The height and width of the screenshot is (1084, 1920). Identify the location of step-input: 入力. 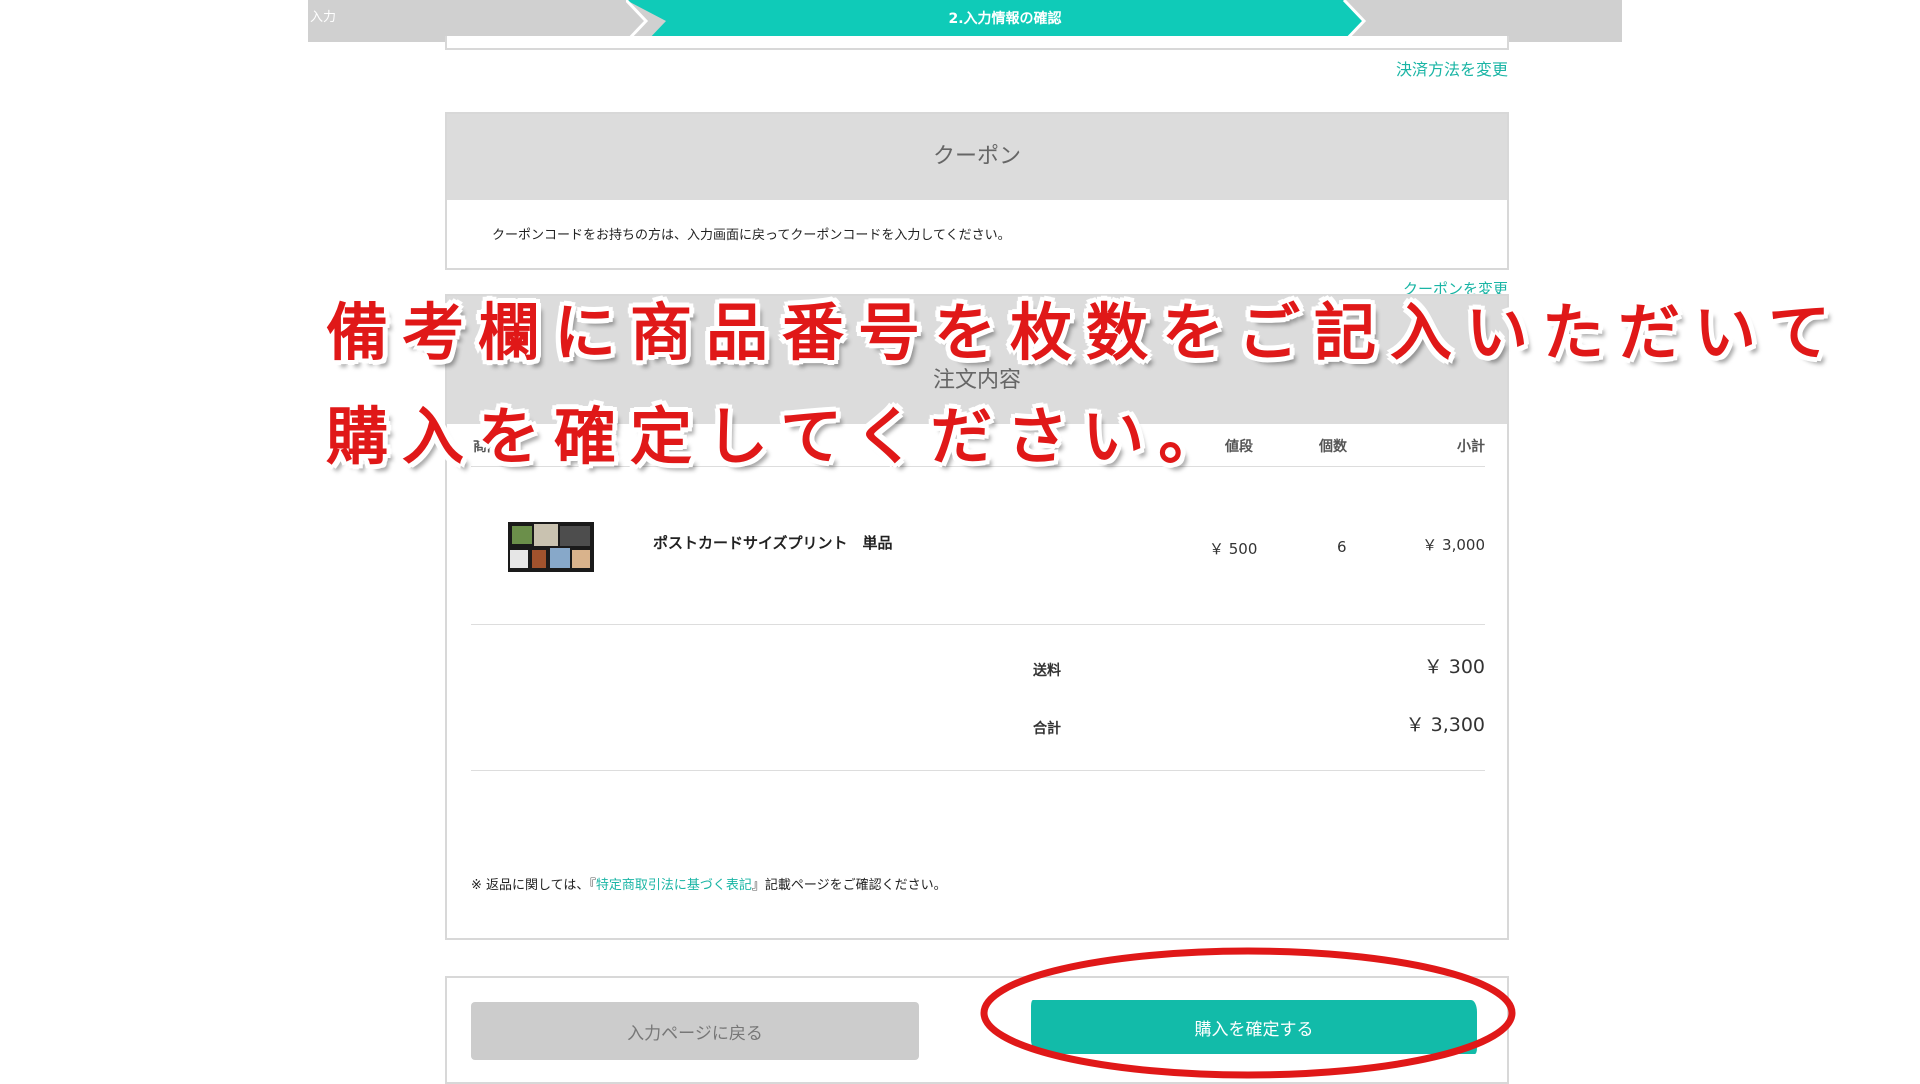
(323, 17).